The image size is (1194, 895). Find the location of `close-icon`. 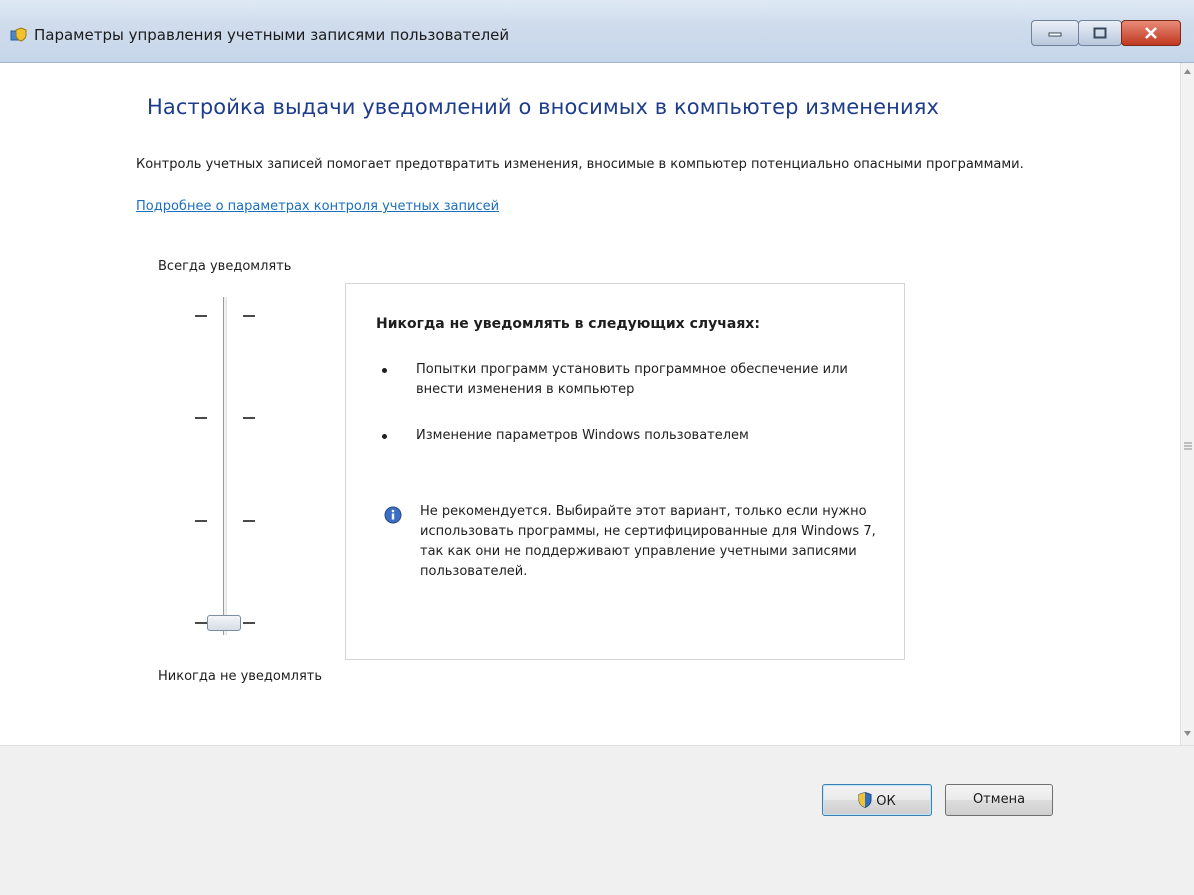

close-icon is located at coordinates (1151, 33).